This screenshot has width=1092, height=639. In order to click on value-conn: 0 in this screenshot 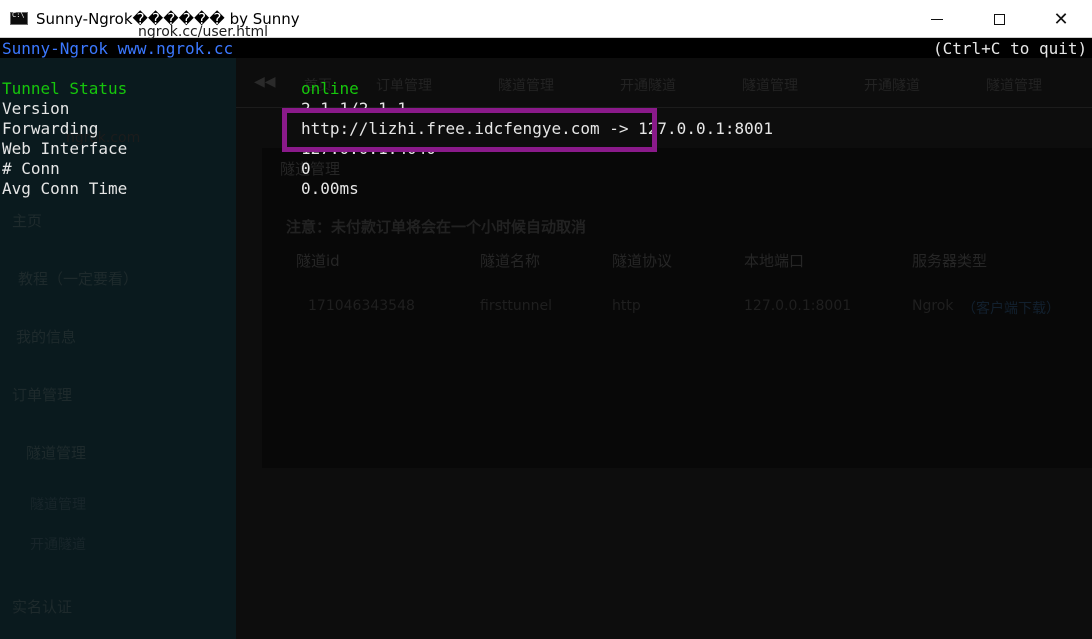, I will do `click(306, 168)`.